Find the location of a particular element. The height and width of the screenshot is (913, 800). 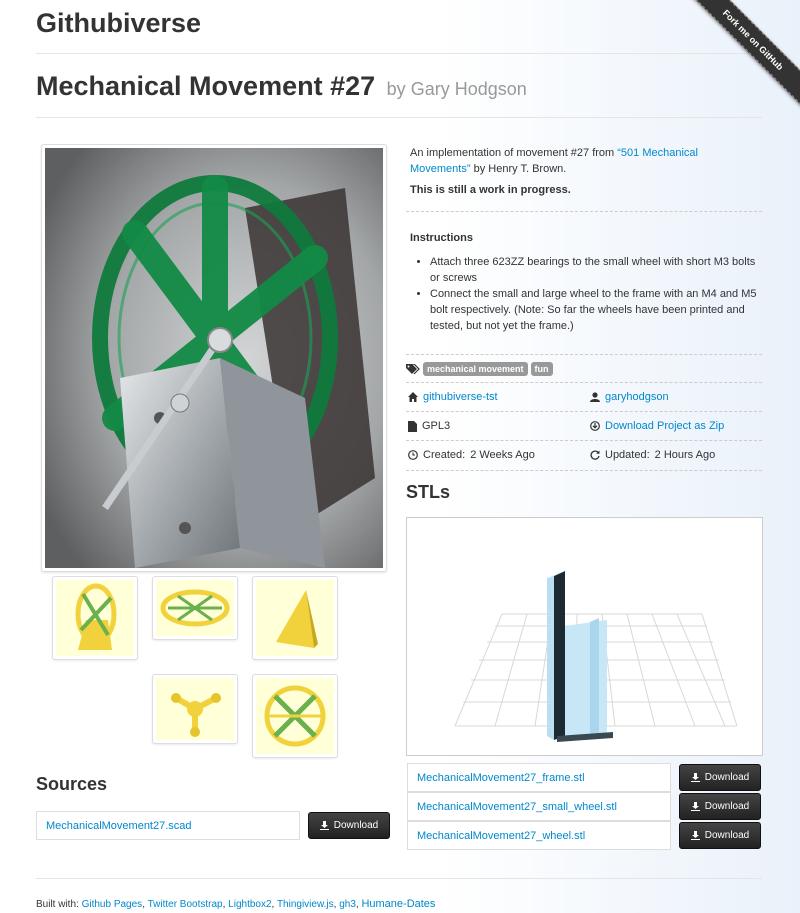

thumbnail-wheel-frame is located at coordinates (95, 618).